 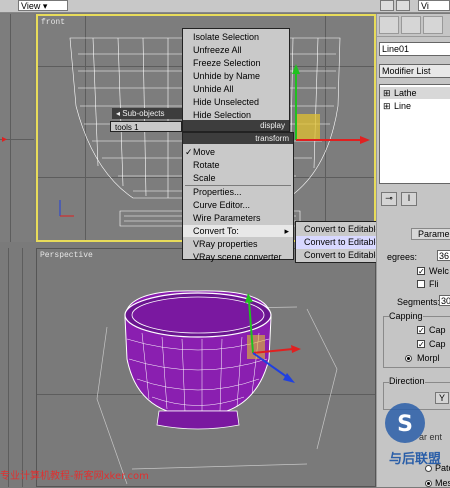 I want to click on site-logo: S 与后联盟, so click(x=413, y=435).